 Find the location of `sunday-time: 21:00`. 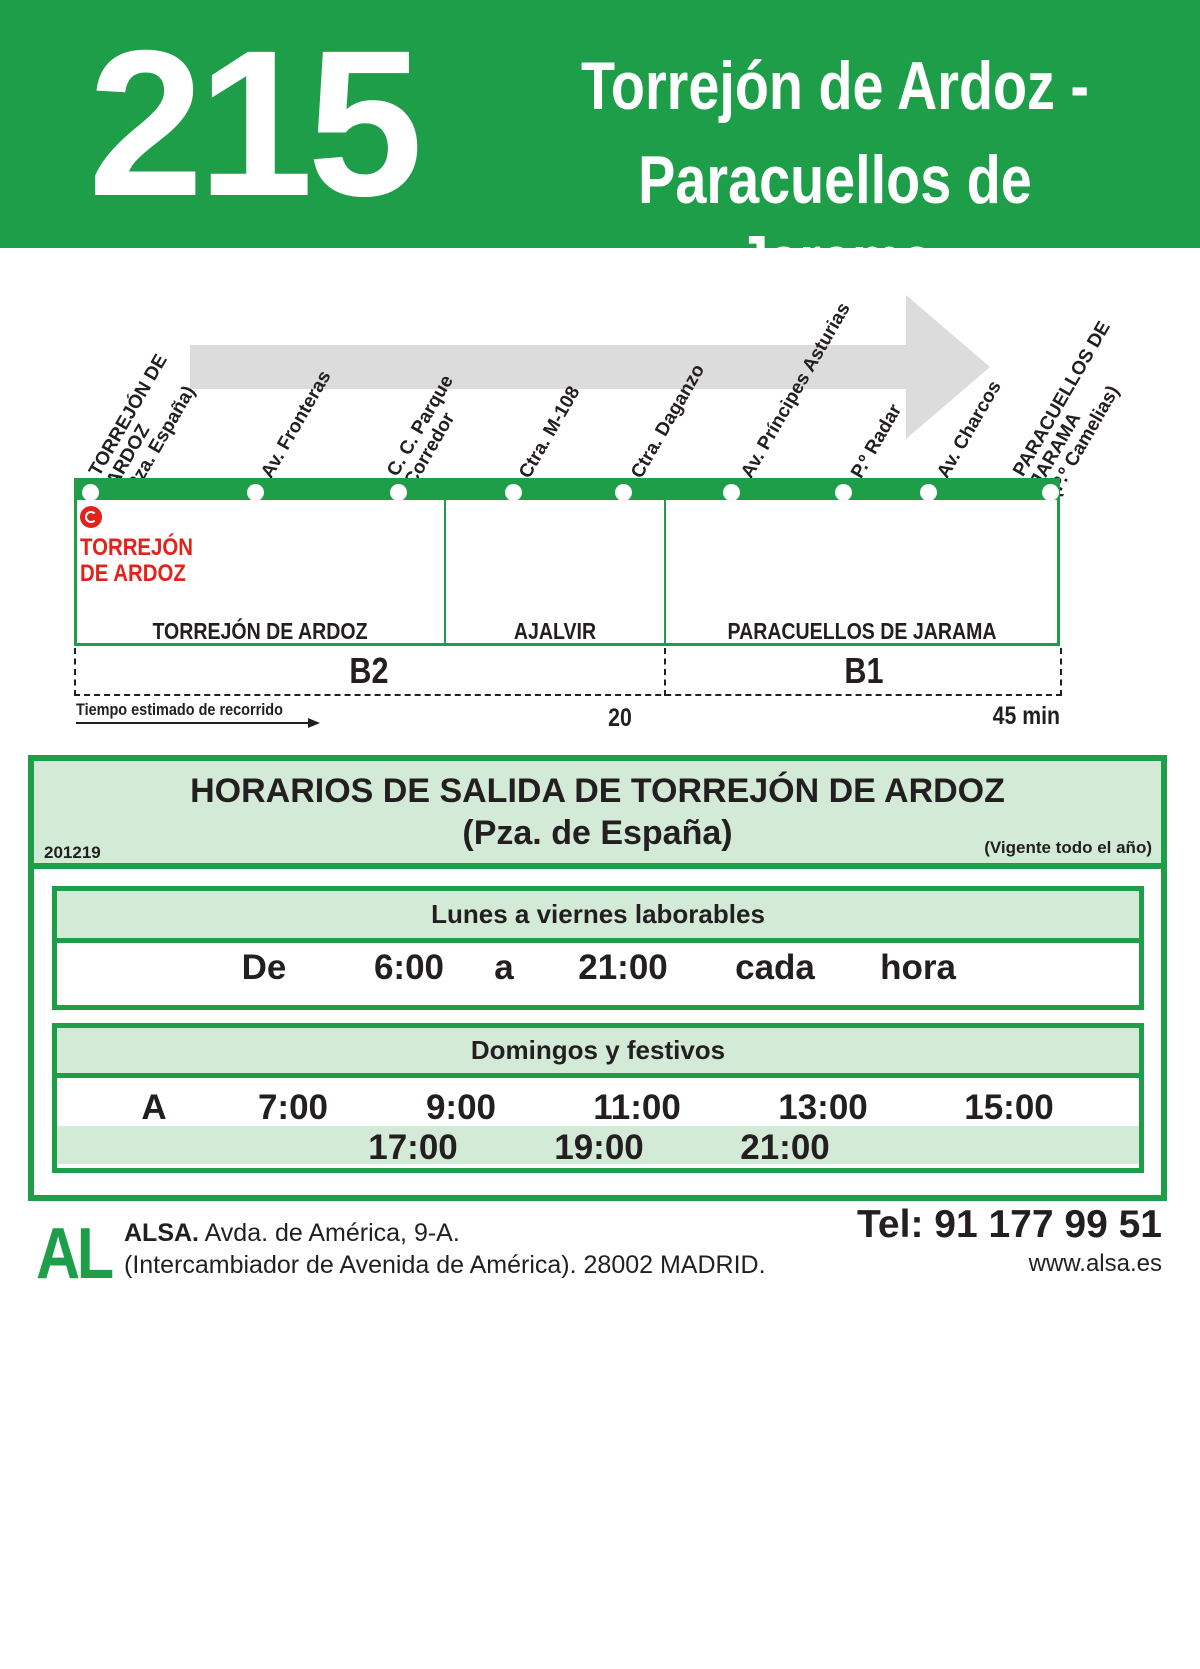

sunday-time: 21:00 is located at coordinates (785, 1147).